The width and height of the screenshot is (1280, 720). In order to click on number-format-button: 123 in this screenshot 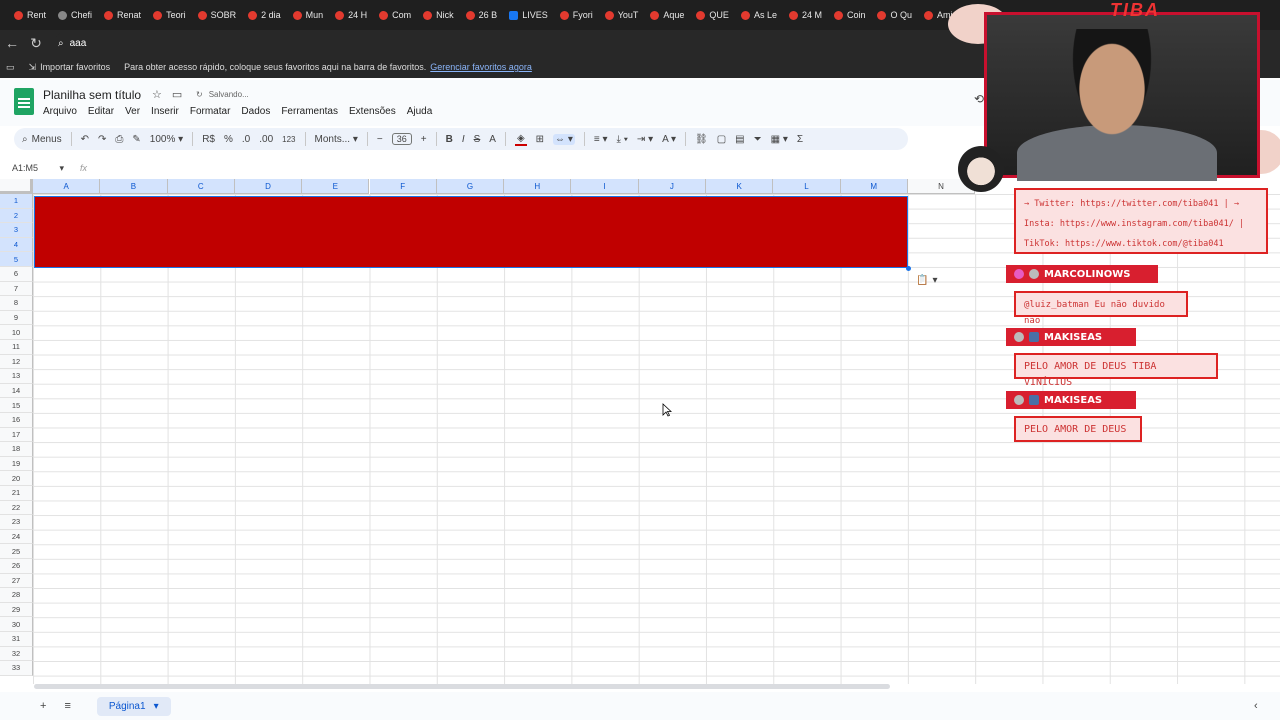, I will do `click(288, 139)`.